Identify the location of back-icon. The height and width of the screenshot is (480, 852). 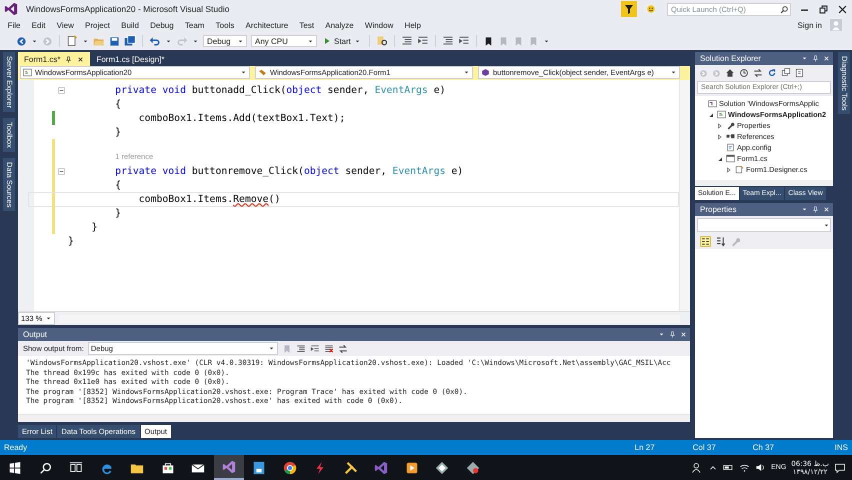
(21, 41).